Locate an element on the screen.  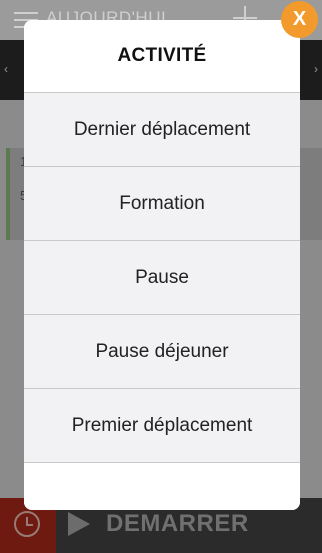
close-button: X is located at coordinates (299, 19).